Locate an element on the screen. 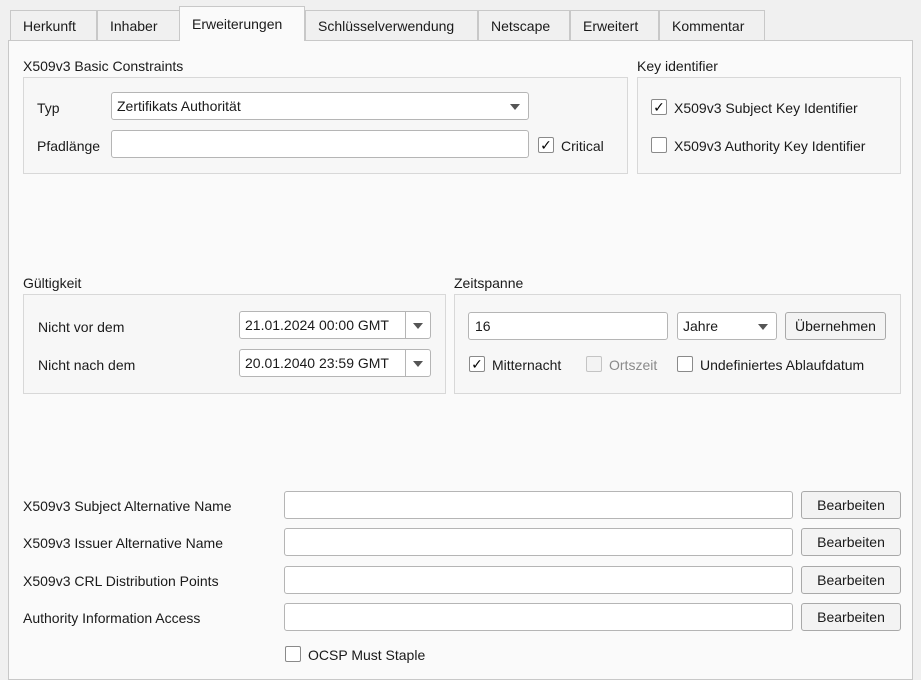 This screenshot has height=680, width=921. tab-inhaber: Inhaber is located at coordinates (138, 25).